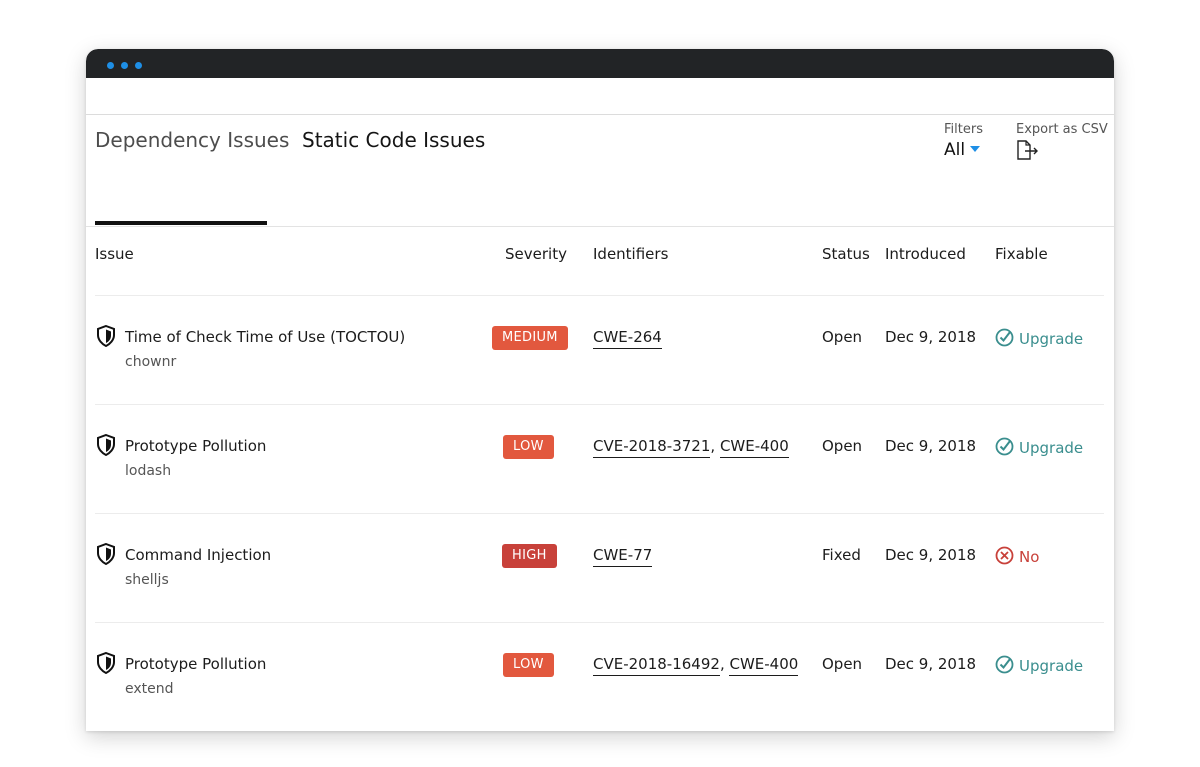 Image resolution: width=1200 pixels, height=767 pixels. I want to click on identifiers: CVE-2018-3721, CWE-400, so click(691, 447).